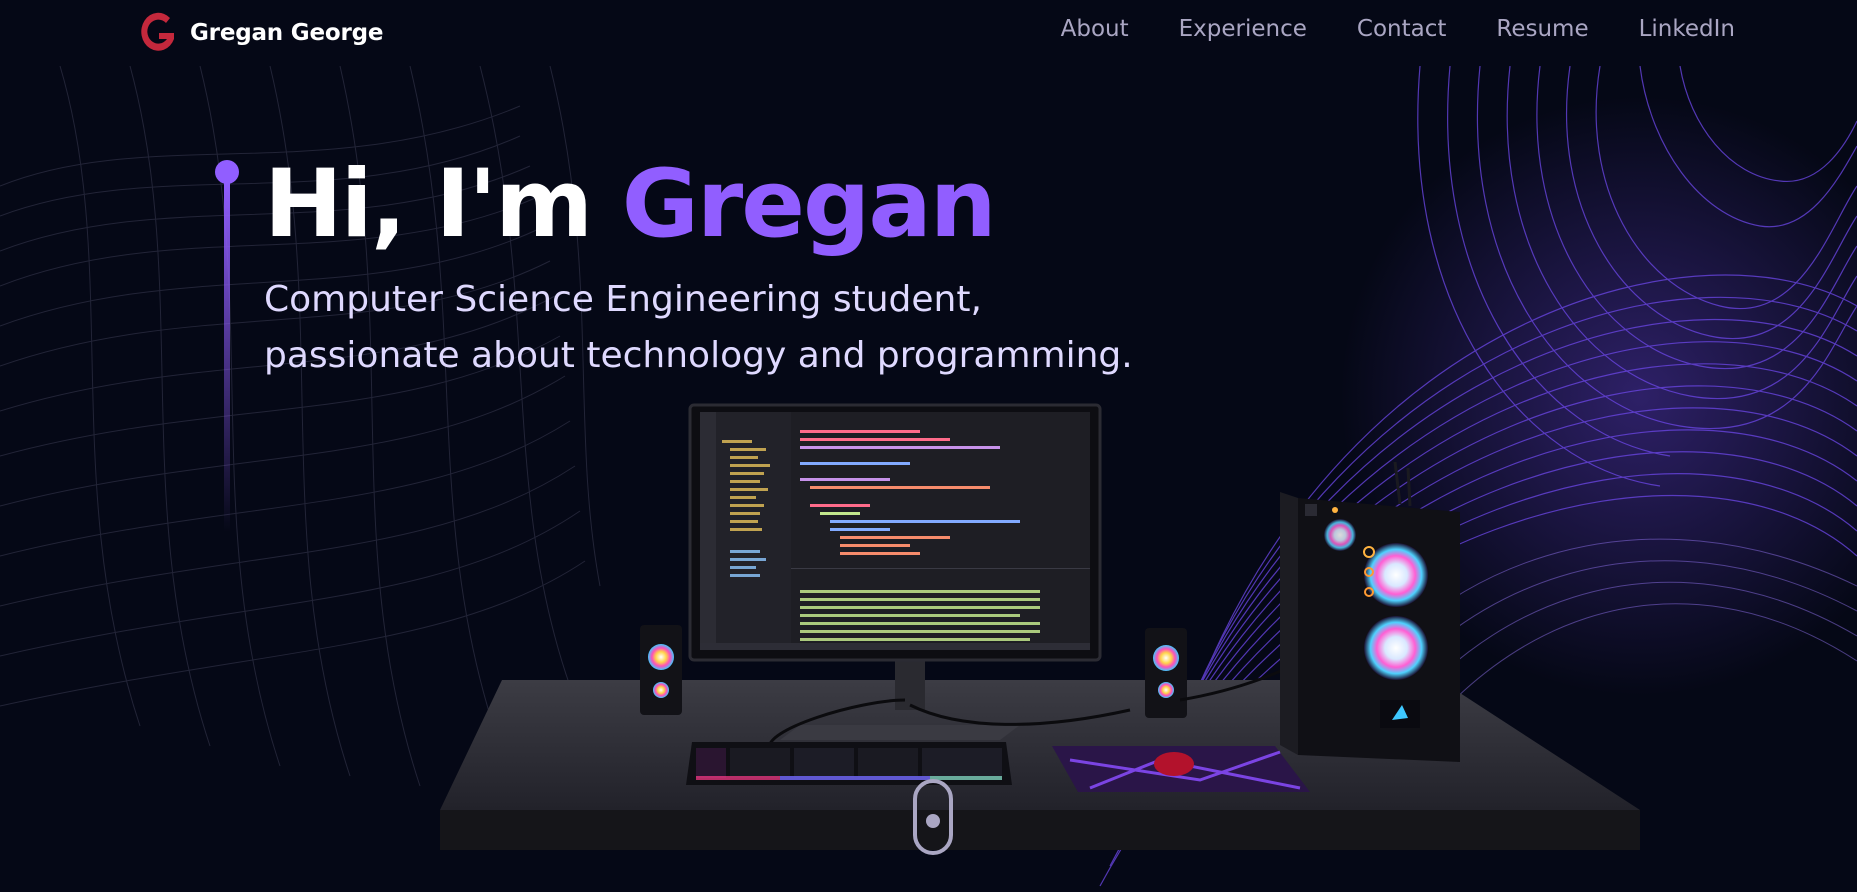 Image resolution: width=1857 pixels, height=892 pixels. I want to click on hero-title: Hi, I'm Gregan, so click(630, 205).